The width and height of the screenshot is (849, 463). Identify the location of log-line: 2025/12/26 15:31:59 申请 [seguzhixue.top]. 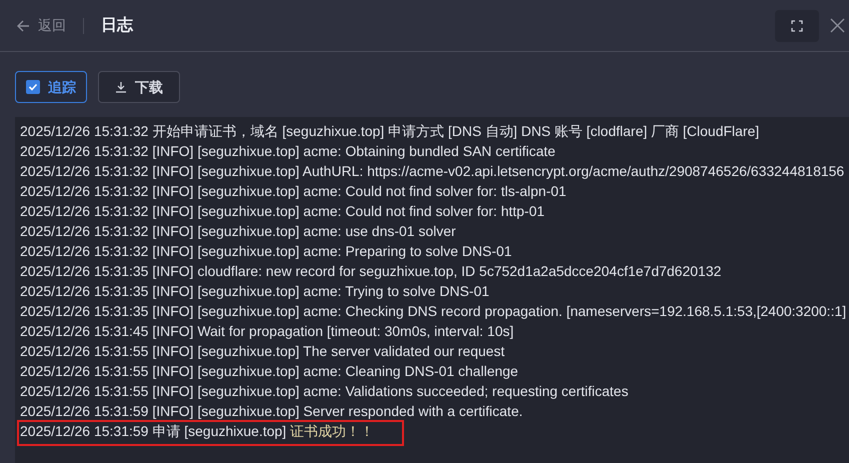
(153, 431).